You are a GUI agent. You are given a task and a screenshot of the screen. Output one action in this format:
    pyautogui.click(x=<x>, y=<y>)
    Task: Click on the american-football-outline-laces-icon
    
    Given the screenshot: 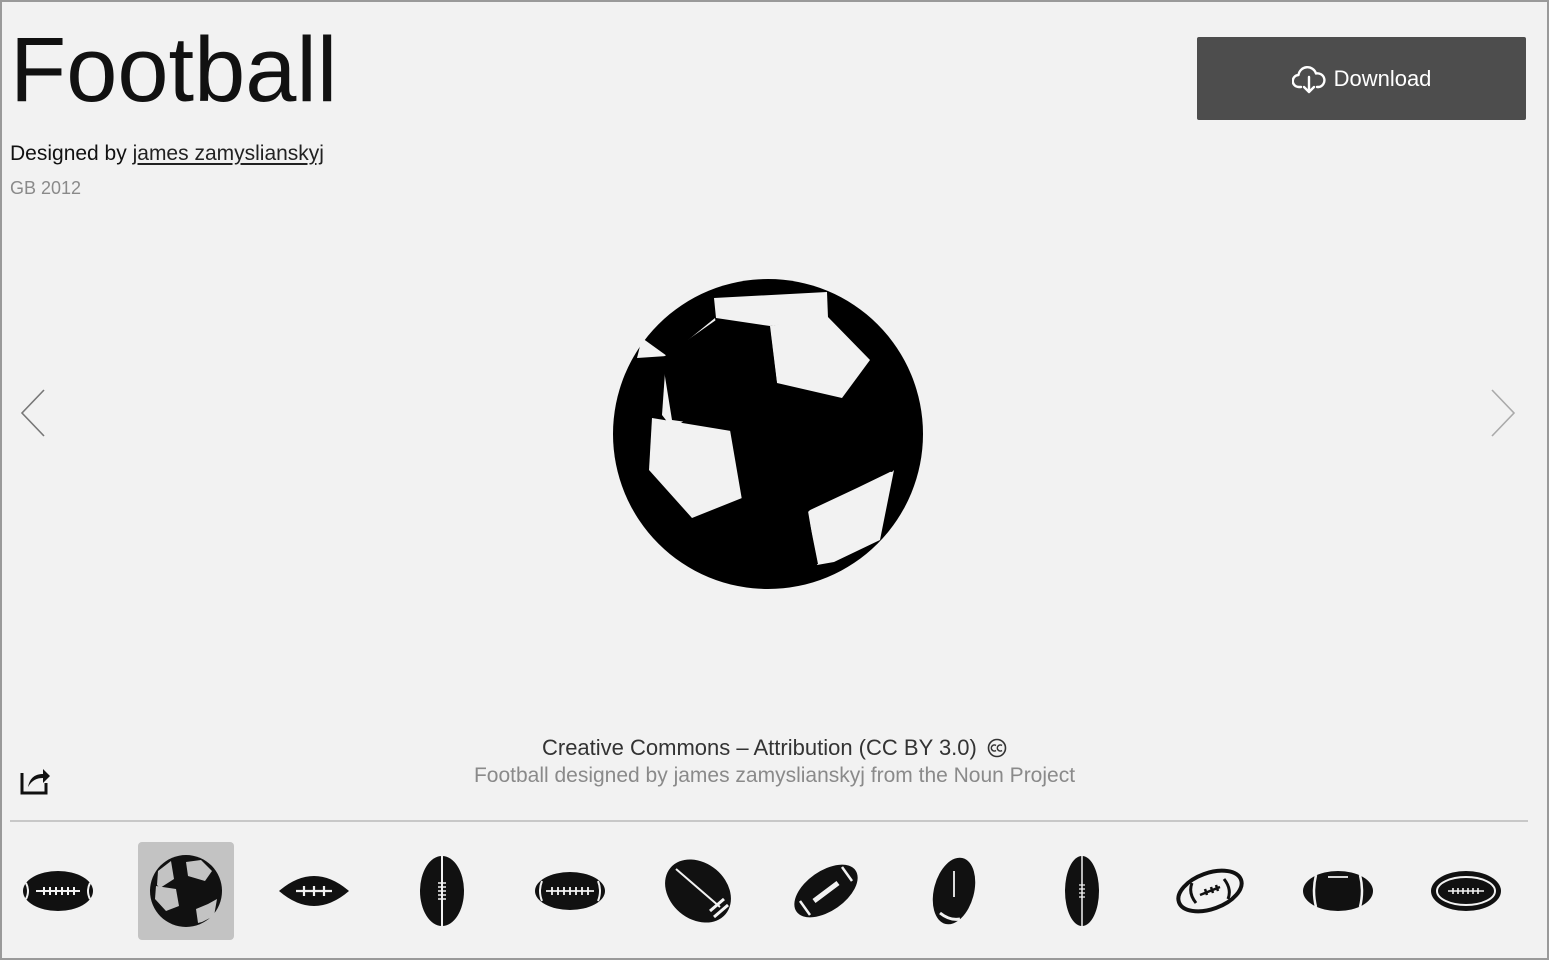 What is the action you would take?
    pyautogui.click(x=1466, y=891)
    